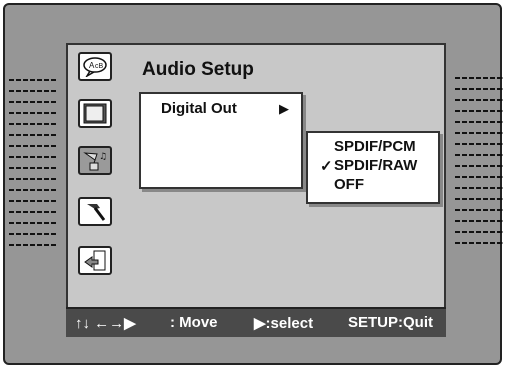  What do you see at coordinates (284, 108) in the screenshot?
I see `submenu-arrow-icon: ▶` at bounding box center [284, 108].